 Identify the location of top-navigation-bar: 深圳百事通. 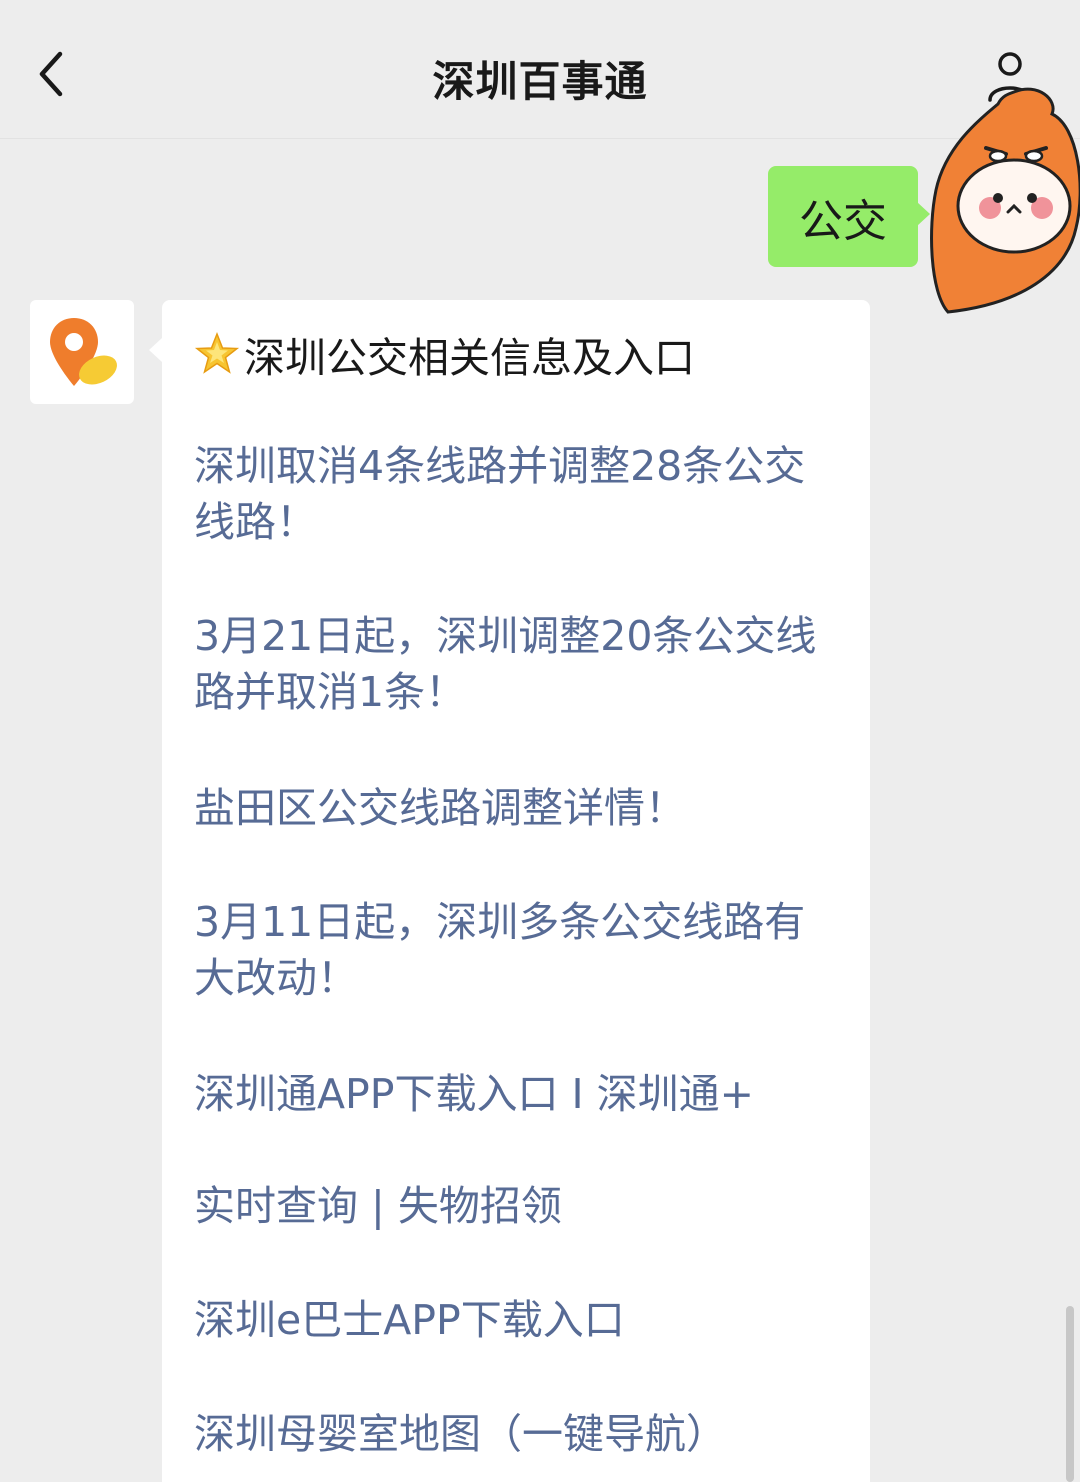
(540, 69).